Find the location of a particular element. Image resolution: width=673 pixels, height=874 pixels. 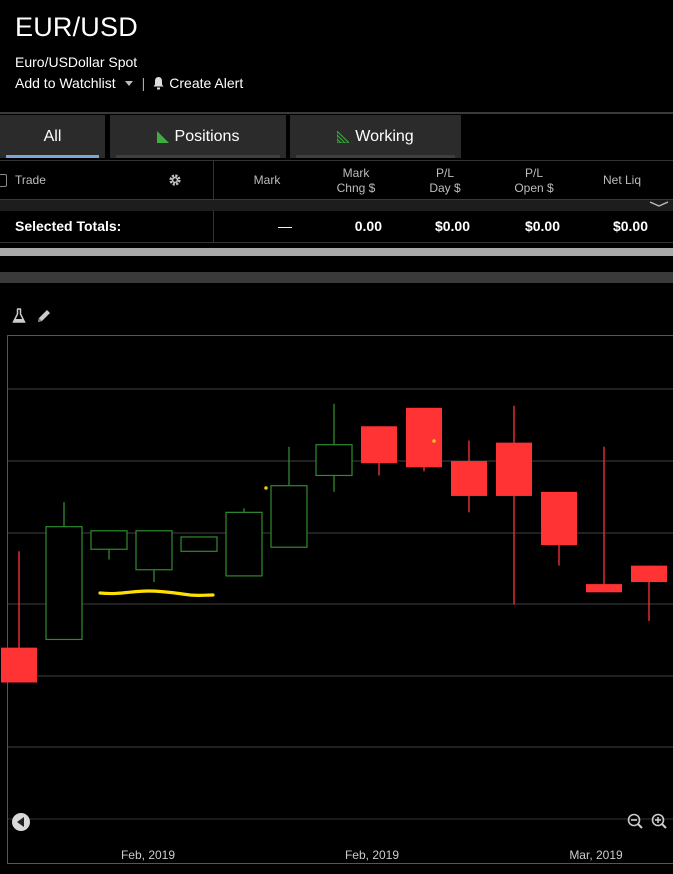

header-actions: Add to Watchlist | Create Alert is located at coordinates (129, 83).